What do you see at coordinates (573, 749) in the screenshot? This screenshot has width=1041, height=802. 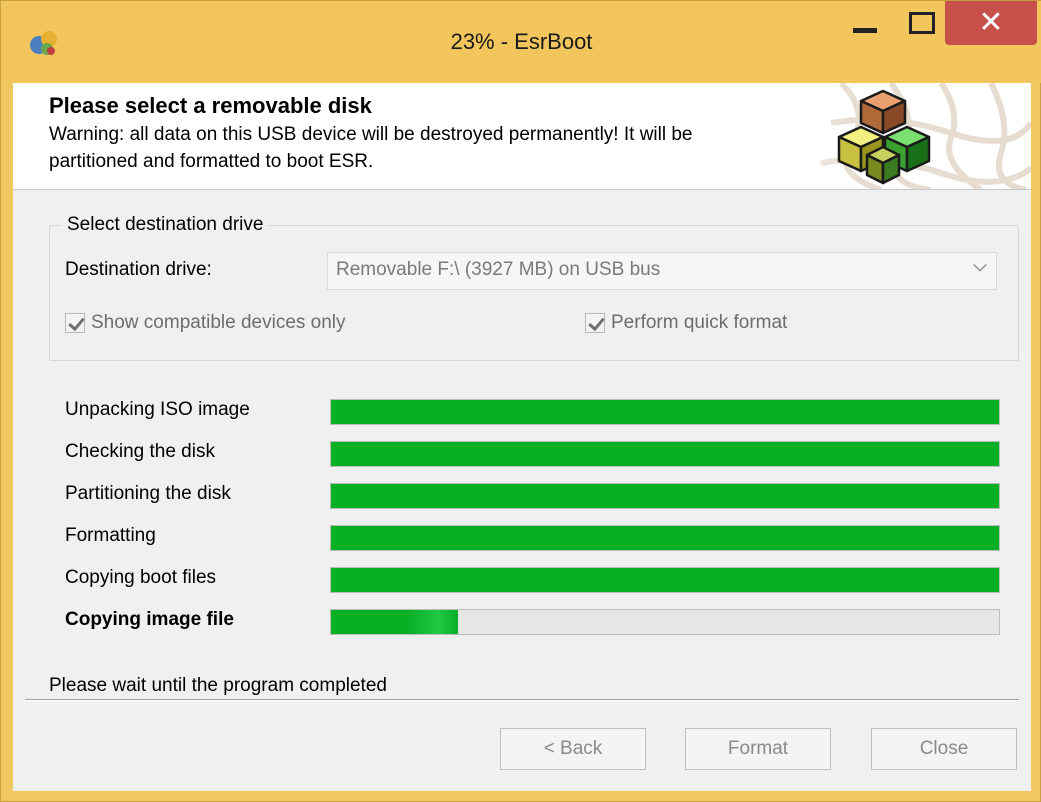 I see `back-button: < Back` at bounding box center [573, 749].